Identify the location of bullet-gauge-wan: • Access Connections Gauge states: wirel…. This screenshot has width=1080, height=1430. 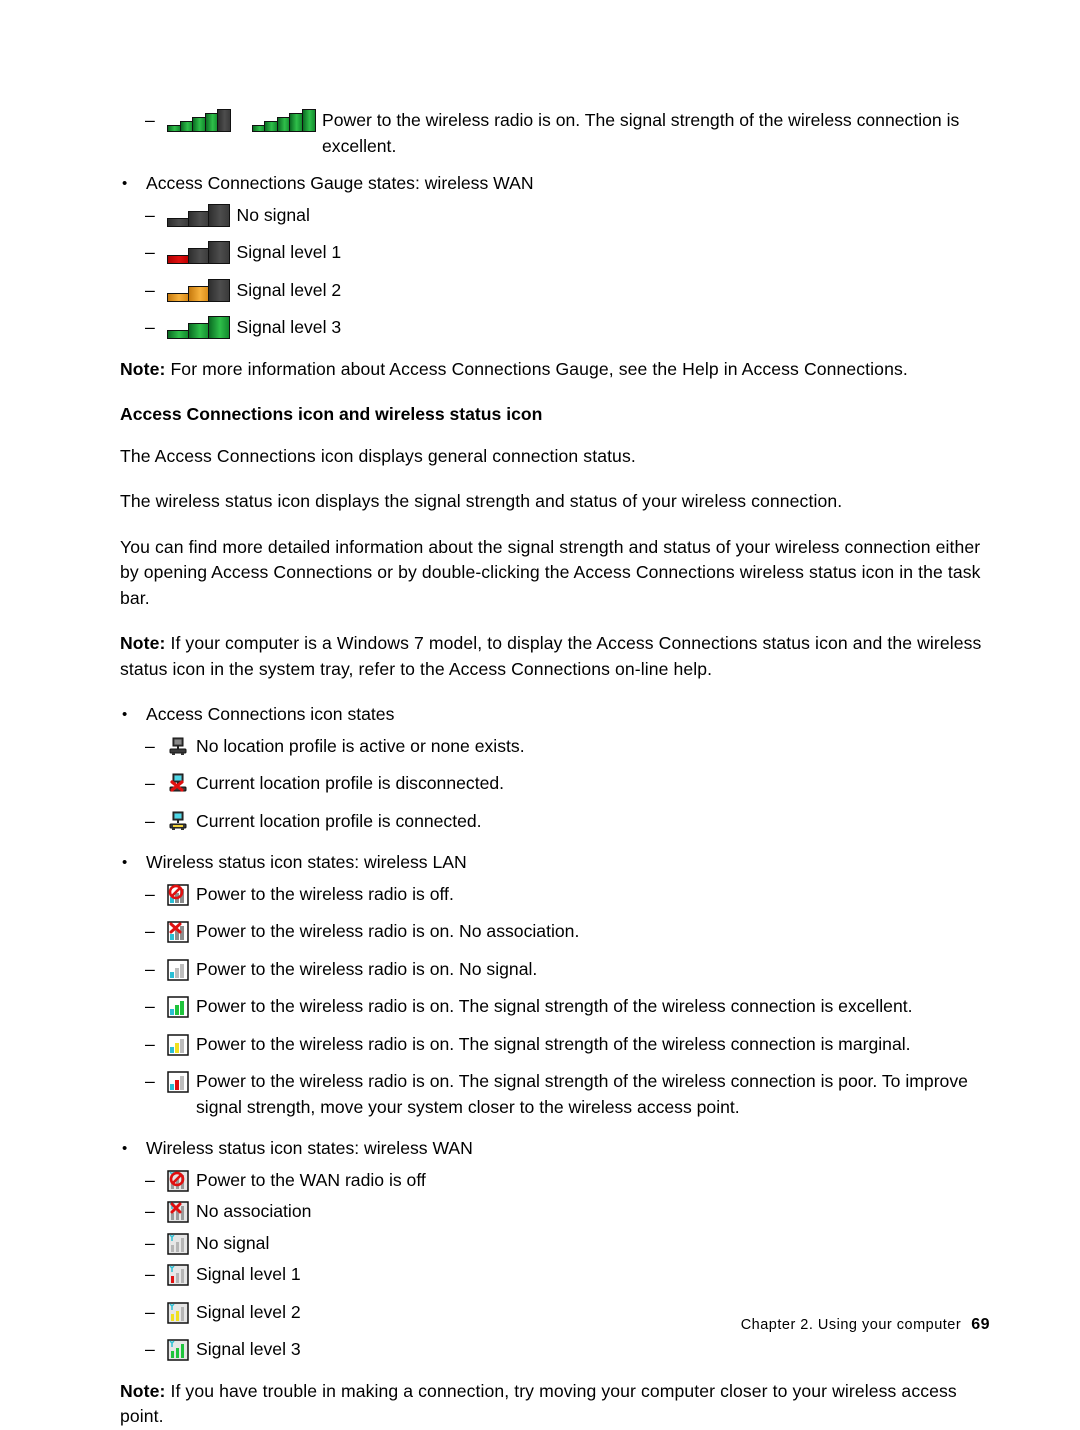
(555, 184).